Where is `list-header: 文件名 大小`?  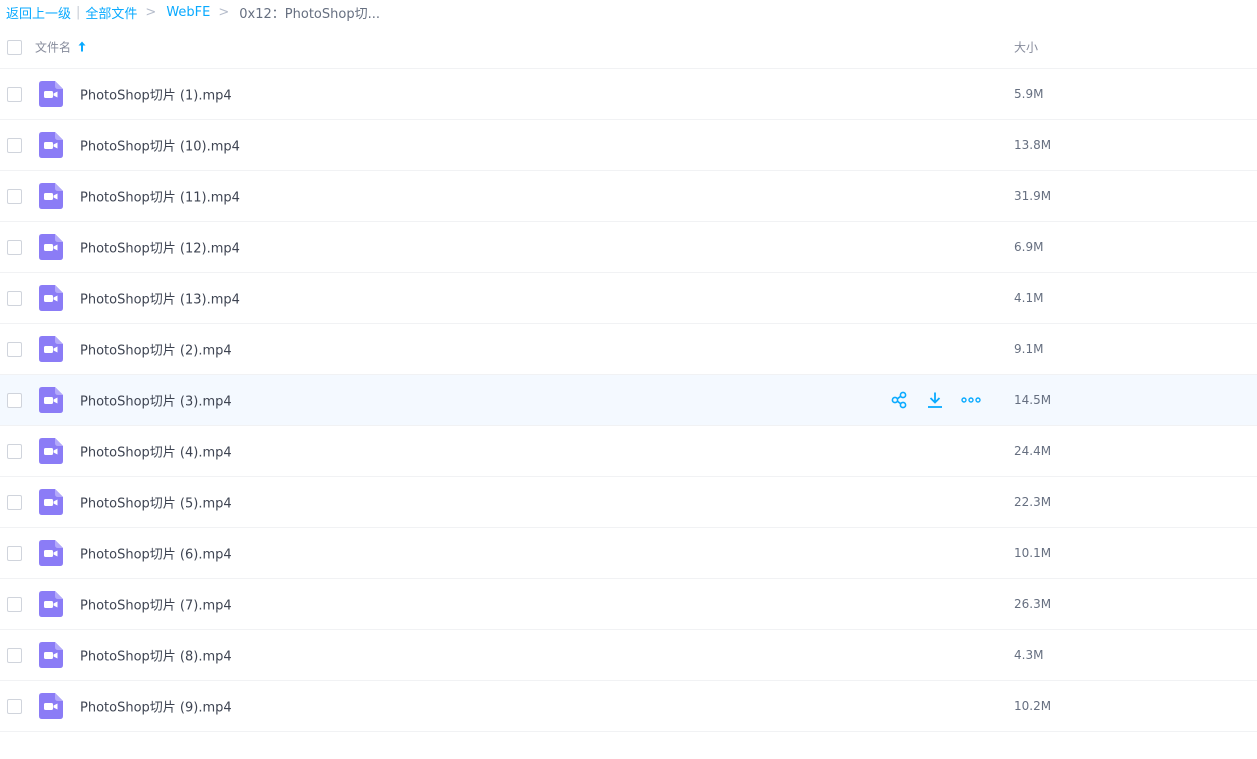
list-header: 文件名 大小 is located at coordinates (628, 47).